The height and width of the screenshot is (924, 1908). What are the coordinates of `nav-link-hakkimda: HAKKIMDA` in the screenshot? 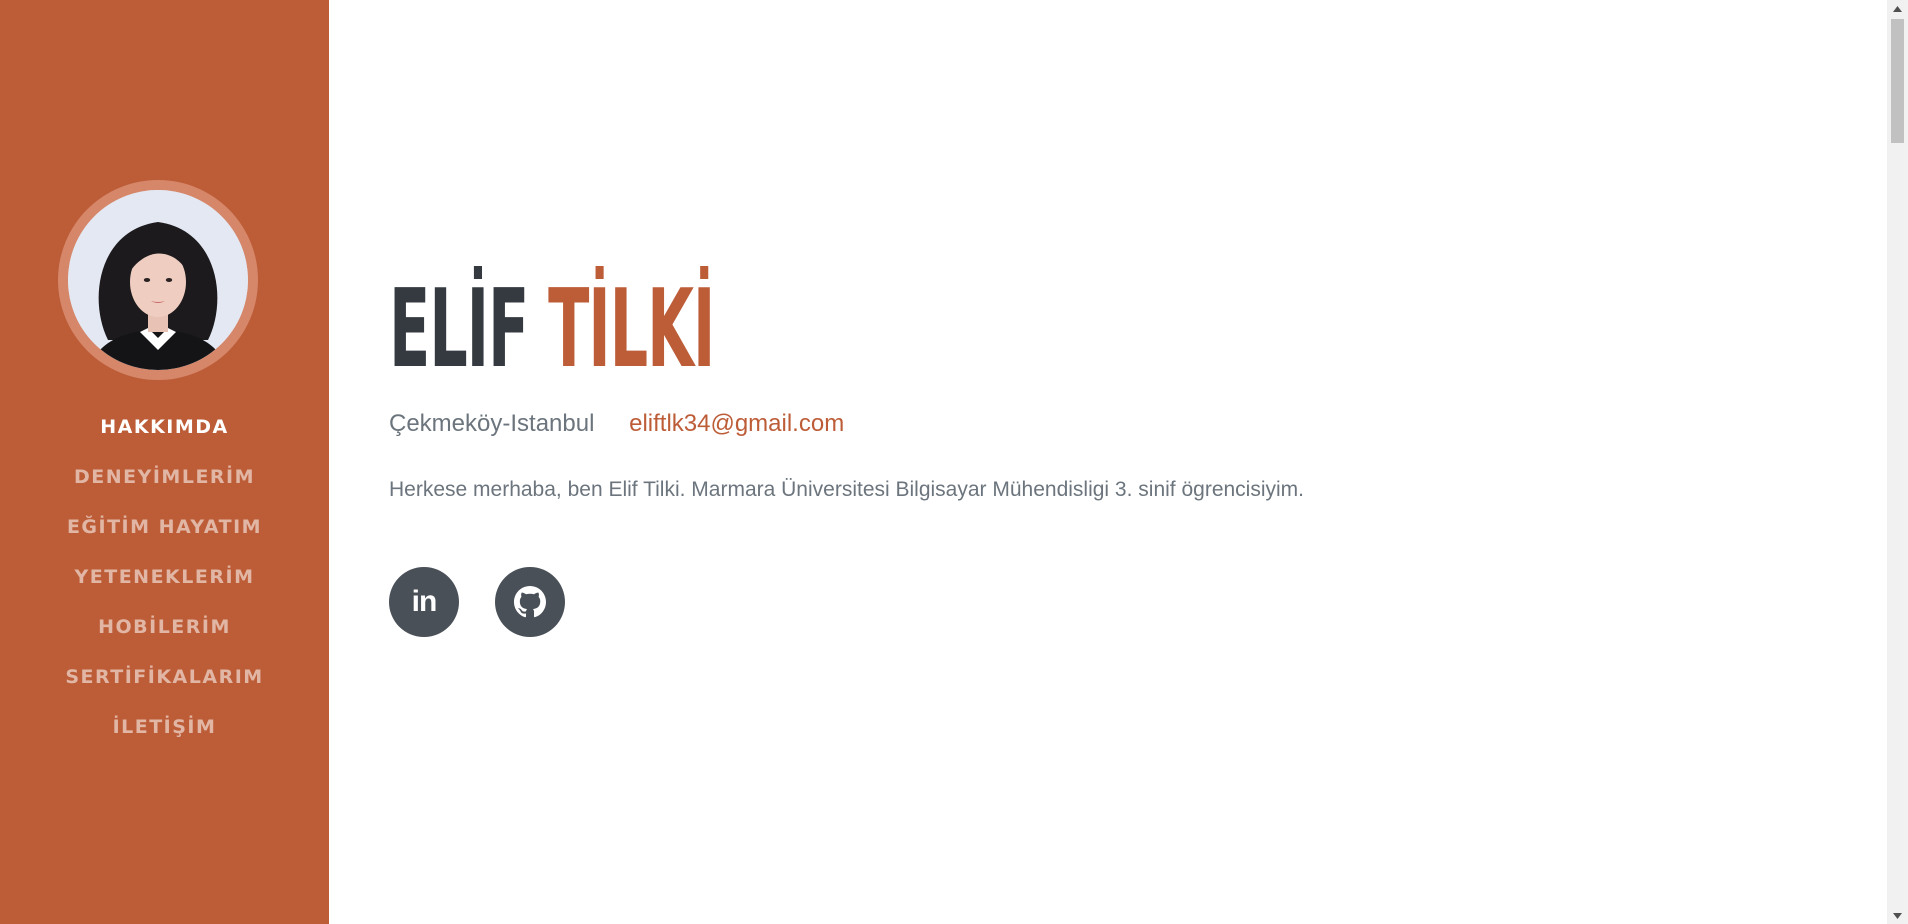 It's located at (164, 427).